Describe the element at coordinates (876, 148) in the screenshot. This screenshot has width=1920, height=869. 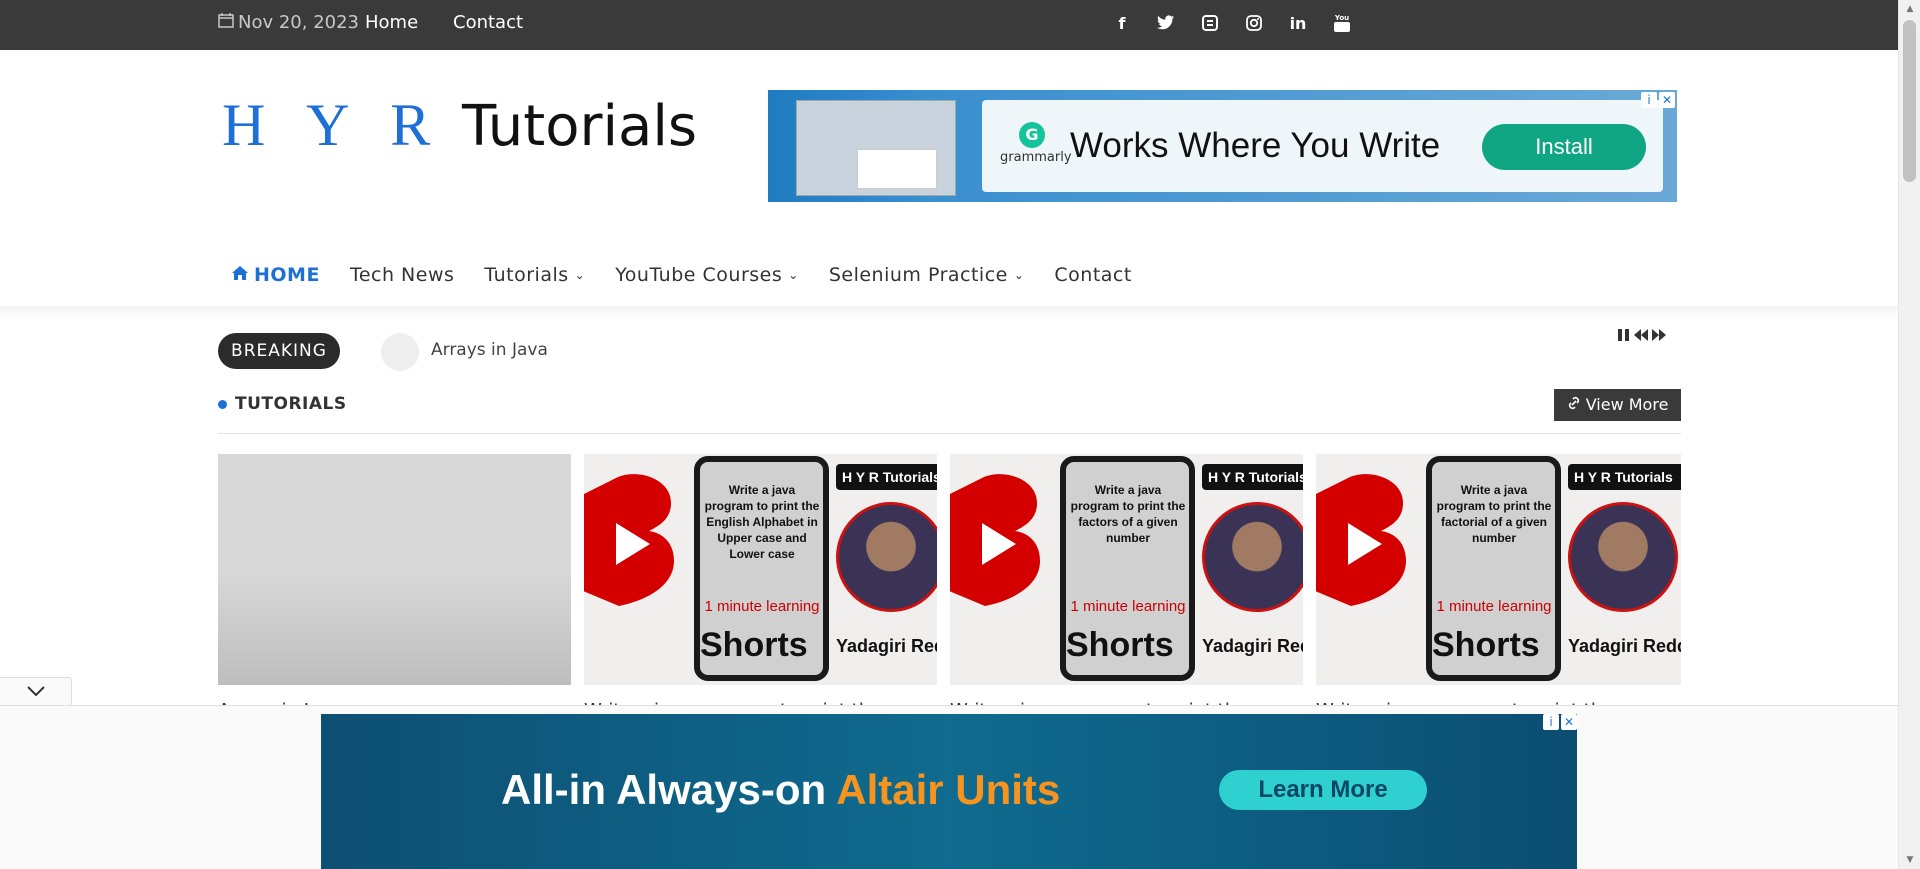
I see `ad-screenshot-image` at that location.